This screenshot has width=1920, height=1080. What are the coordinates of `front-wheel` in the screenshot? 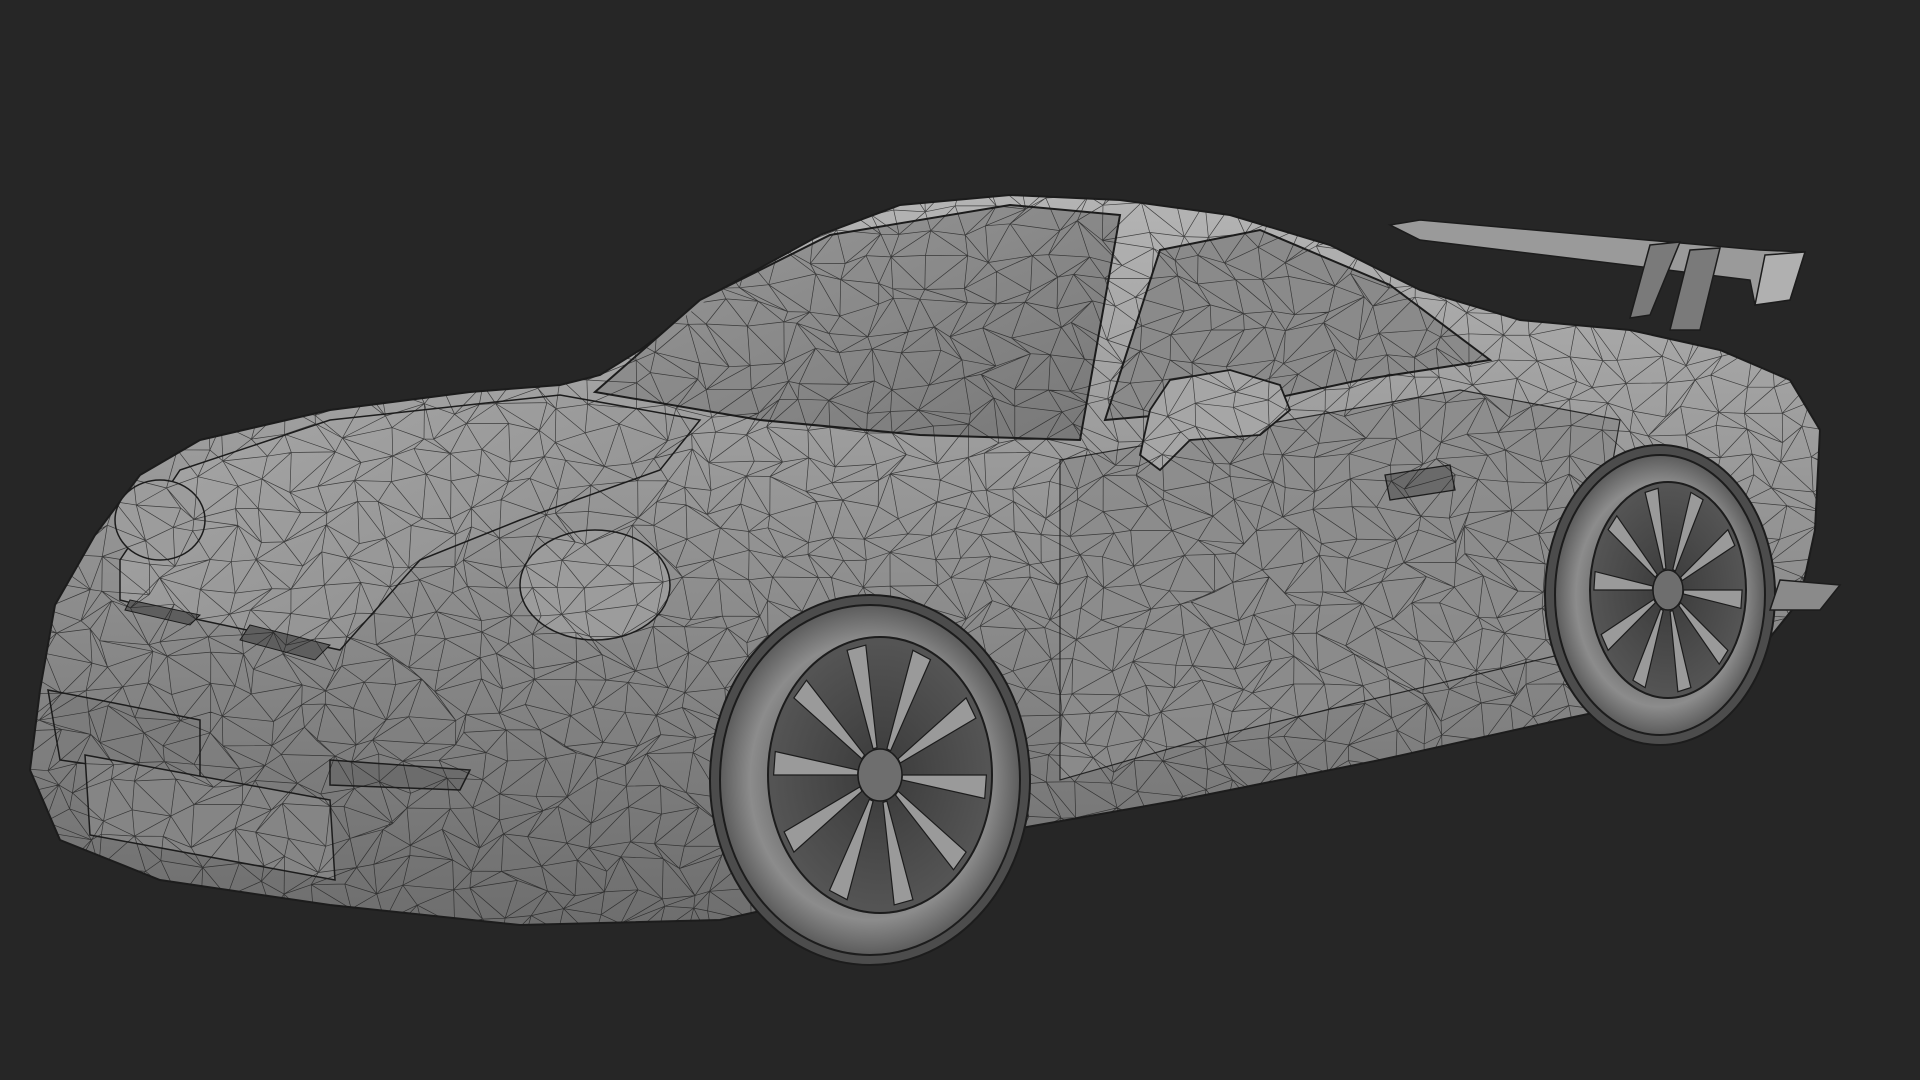 It's located at (870, 780).